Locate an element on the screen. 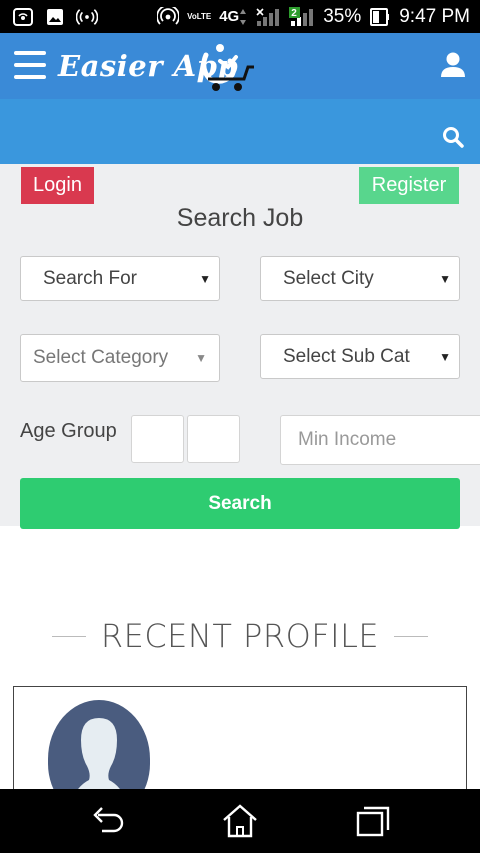  hotspot-icon is located at coordinates (23, 16).